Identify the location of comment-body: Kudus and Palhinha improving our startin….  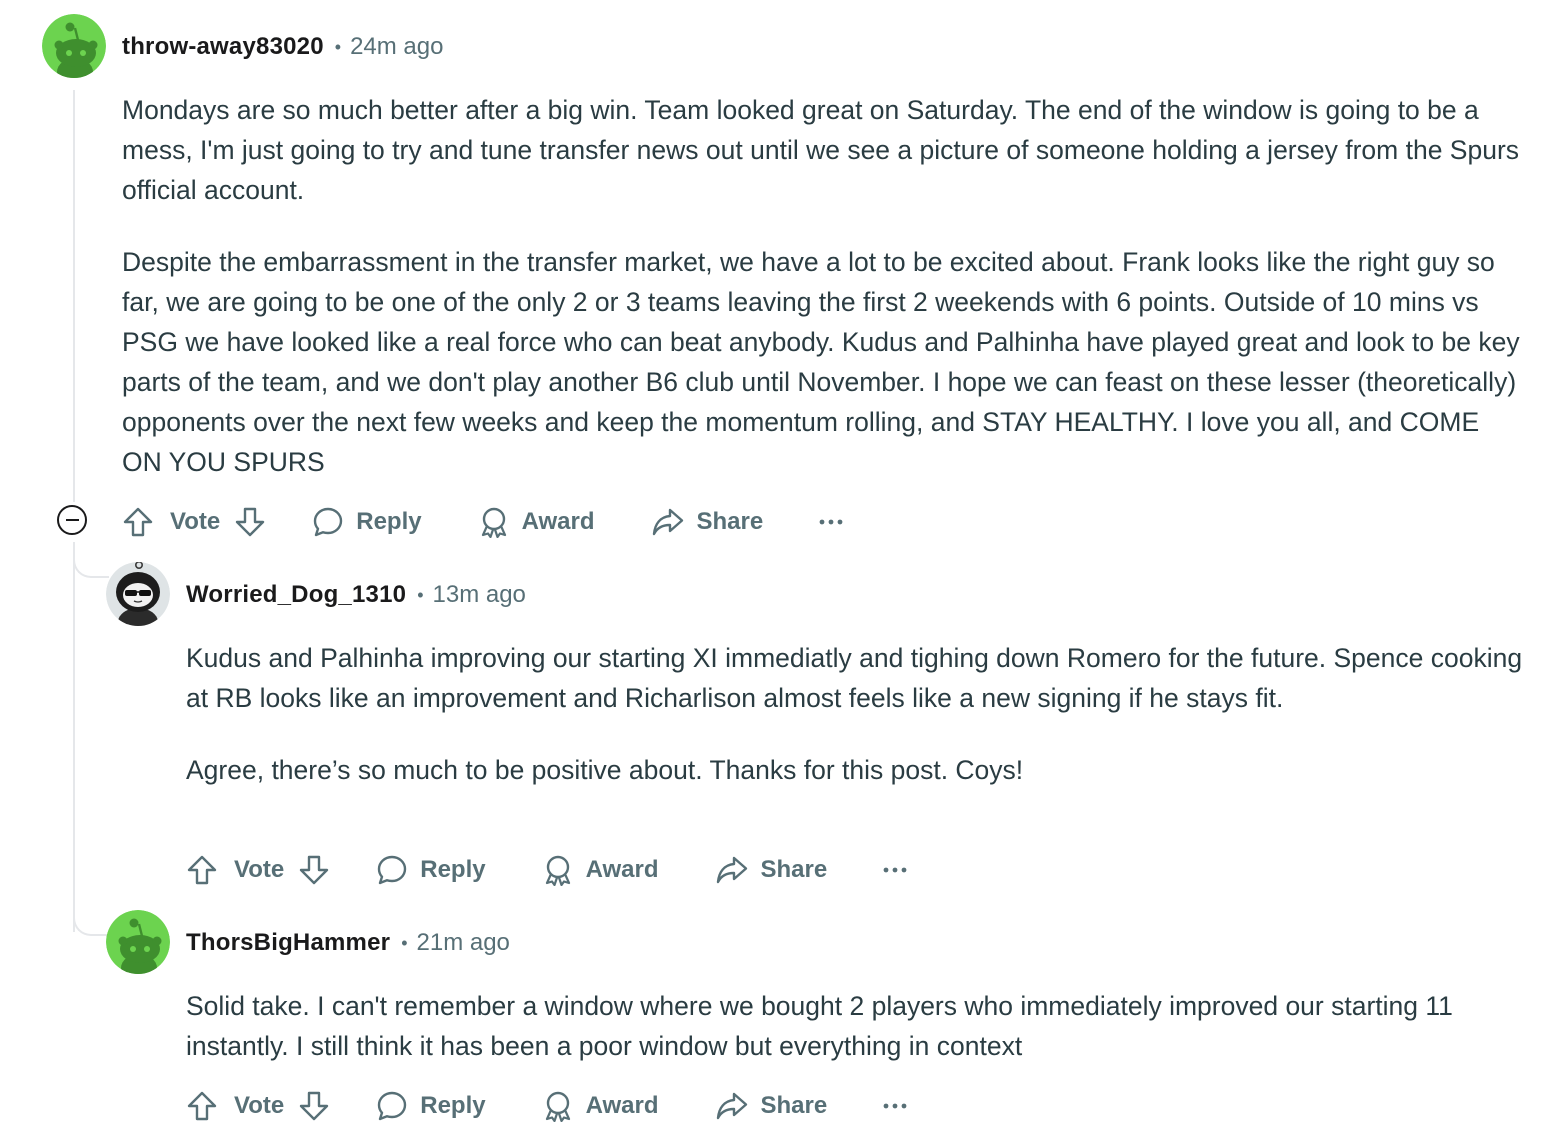
(856, 714).